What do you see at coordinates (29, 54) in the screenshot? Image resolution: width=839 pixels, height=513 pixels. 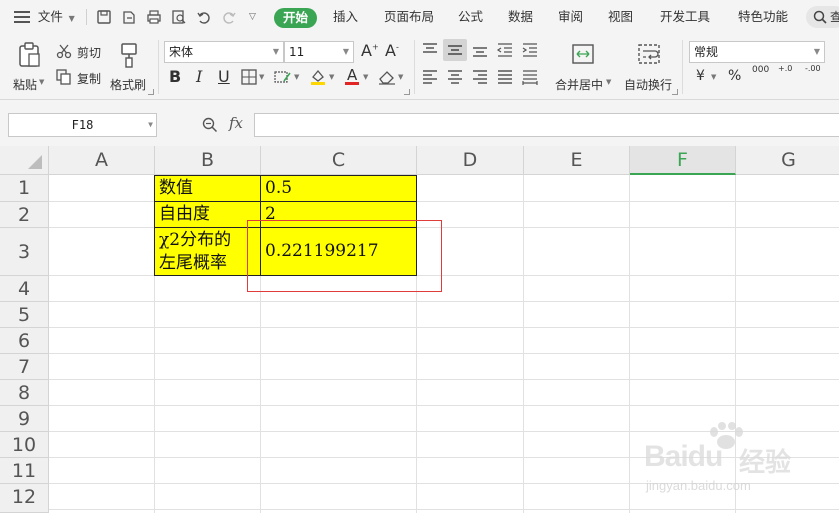 I see `clipboard-icon` at bounding box center [29, 54].